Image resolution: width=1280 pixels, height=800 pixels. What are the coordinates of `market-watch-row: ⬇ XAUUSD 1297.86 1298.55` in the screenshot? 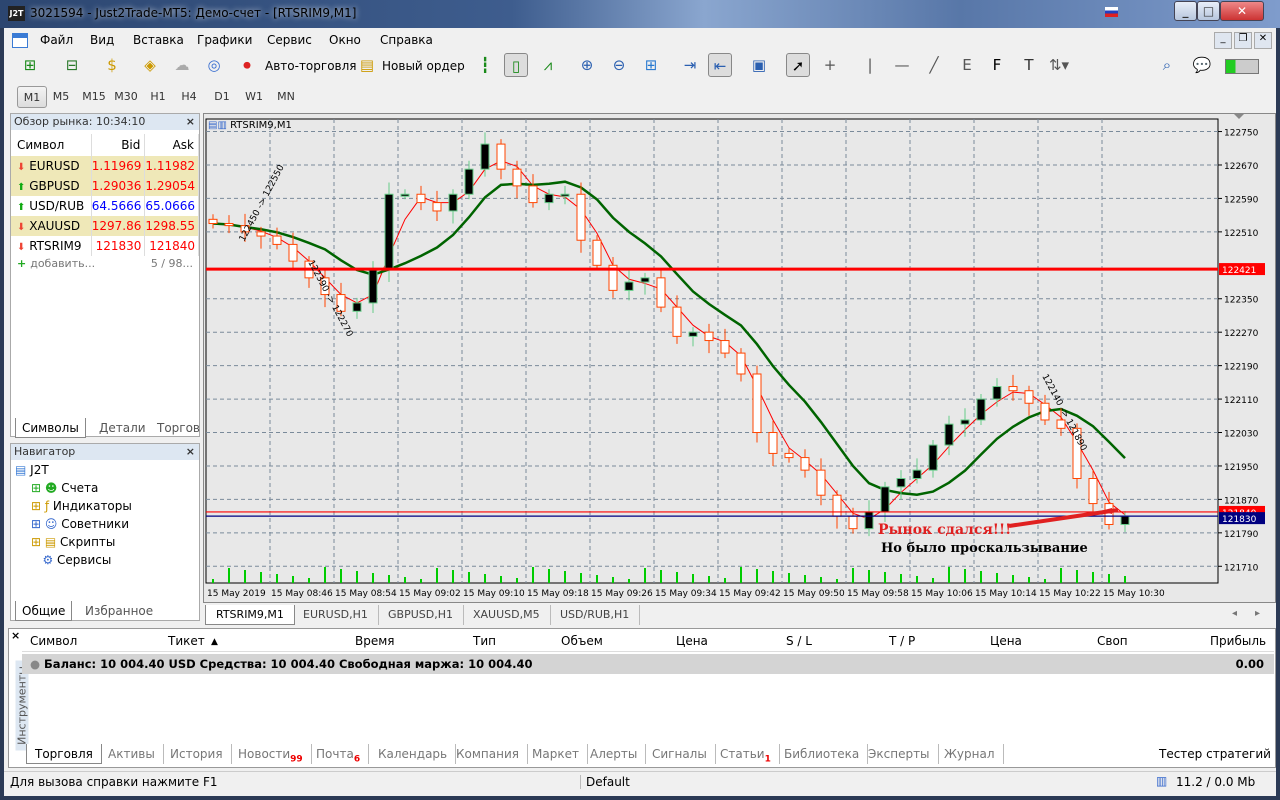 It's located at (105, 226).